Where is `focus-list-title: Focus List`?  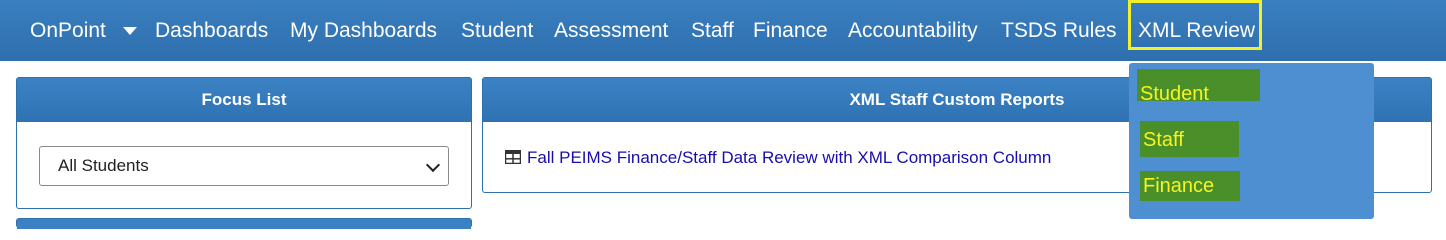
focus-list-title: Focus List is located at coordinates (244, 100).